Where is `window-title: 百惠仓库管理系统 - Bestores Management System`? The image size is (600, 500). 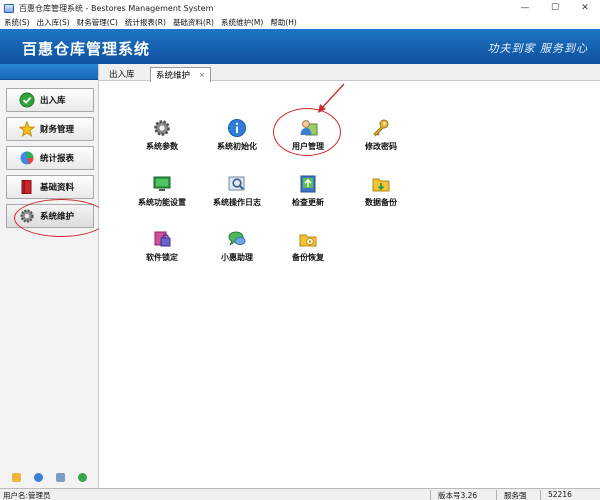 window-title: 百惠仓库管理系统 - Bestores Management System is located at coordinates (116, 8).